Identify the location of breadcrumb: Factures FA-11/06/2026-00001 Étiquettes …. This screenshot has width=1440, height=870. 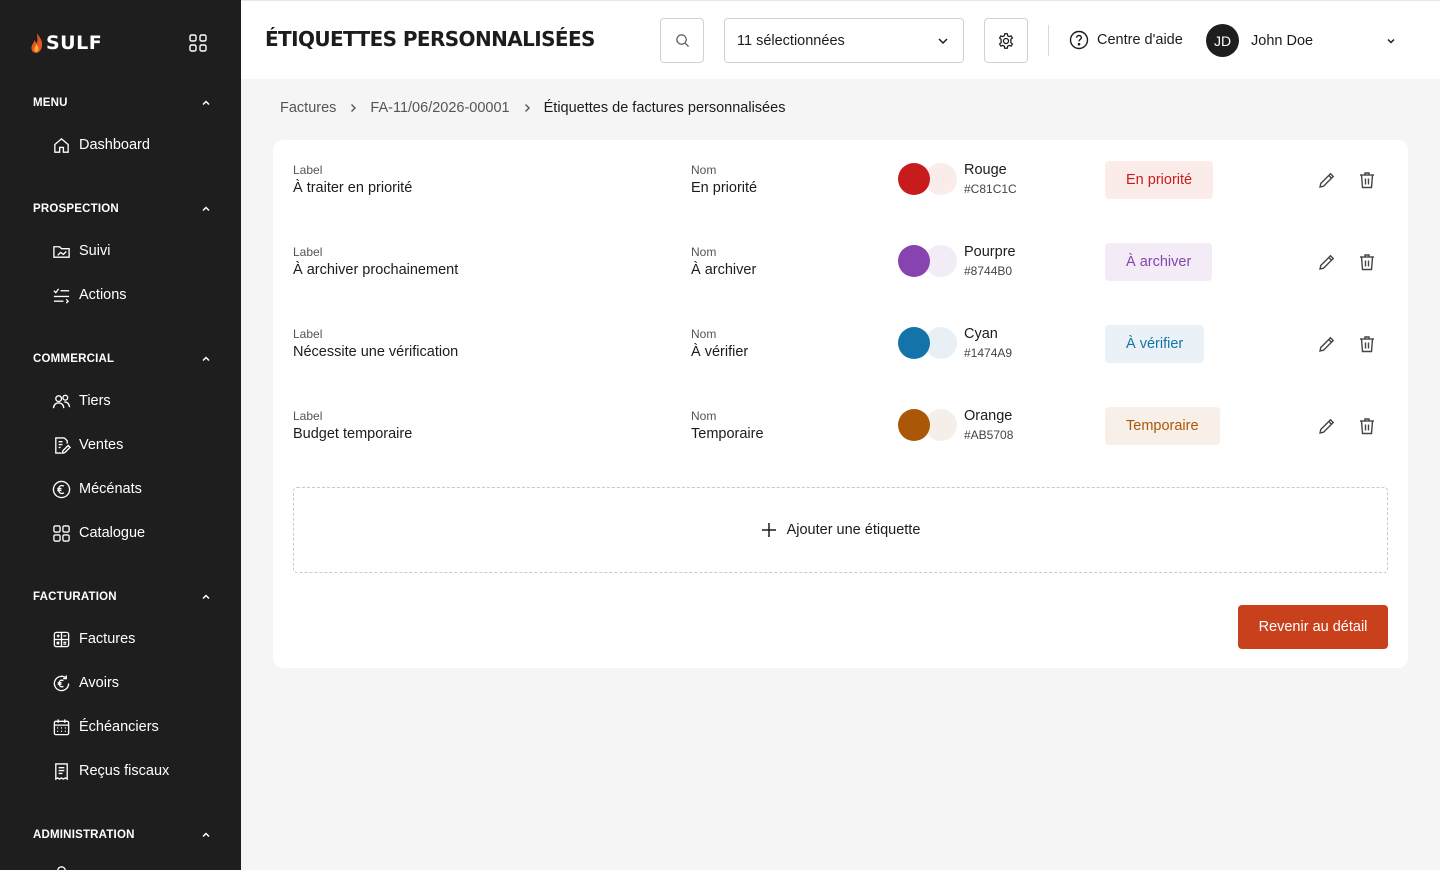
(532, 108).